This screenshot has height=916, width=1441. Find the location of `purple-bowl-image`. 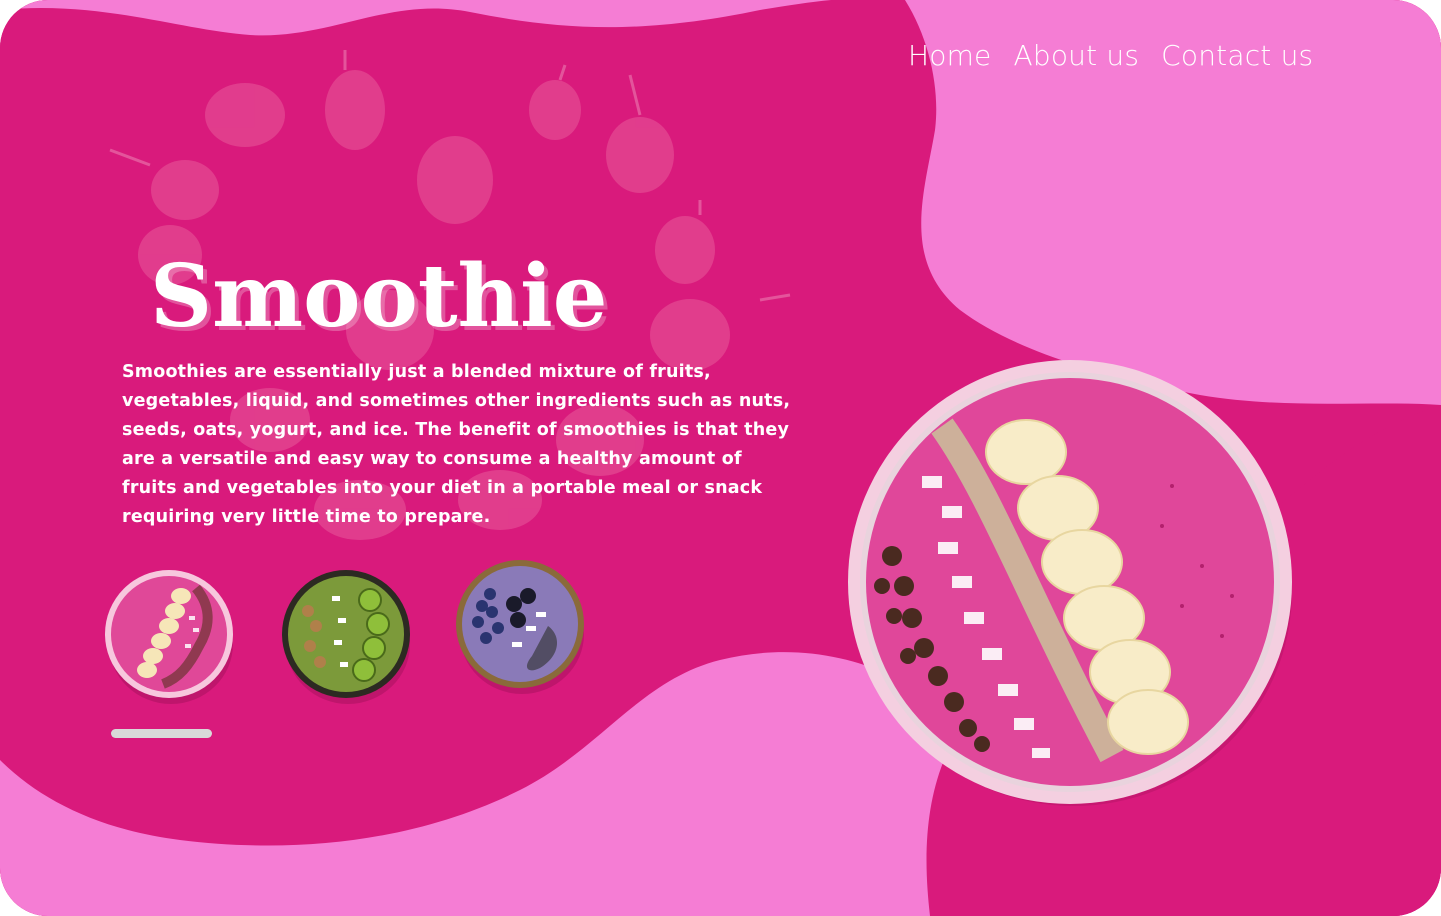

purple-bowl-image is located at coordinates (520, 627).